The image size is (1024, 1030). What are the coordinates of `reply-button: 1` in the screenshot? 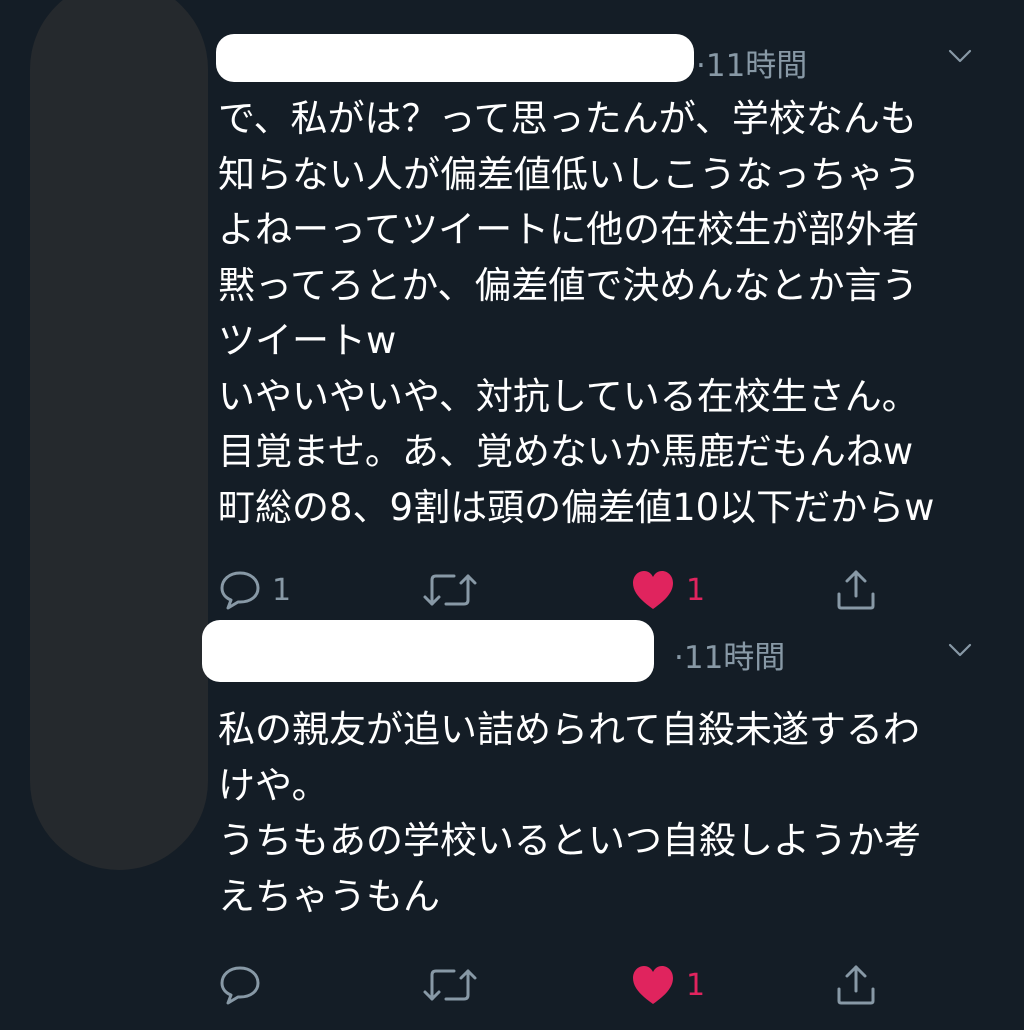 It's located at (254, 590).